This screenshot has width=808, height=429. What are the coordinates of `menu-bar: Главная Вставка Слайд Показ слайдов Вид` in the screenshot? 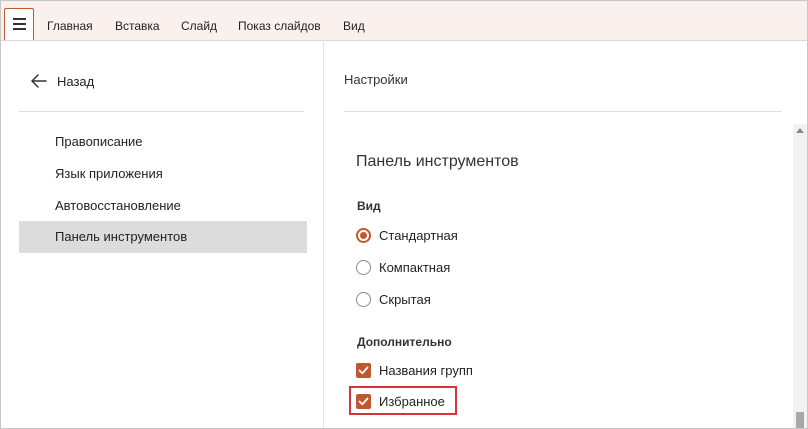 It's located at (404, 21).